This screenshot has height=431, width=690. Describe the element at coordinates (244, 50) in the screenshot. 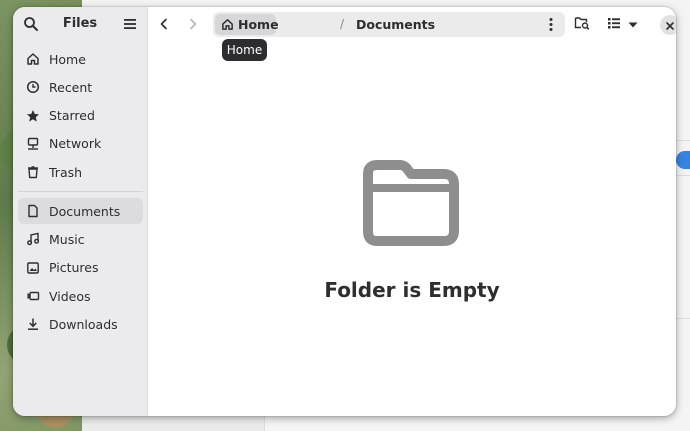

I see `tooltip: Home` at that location.